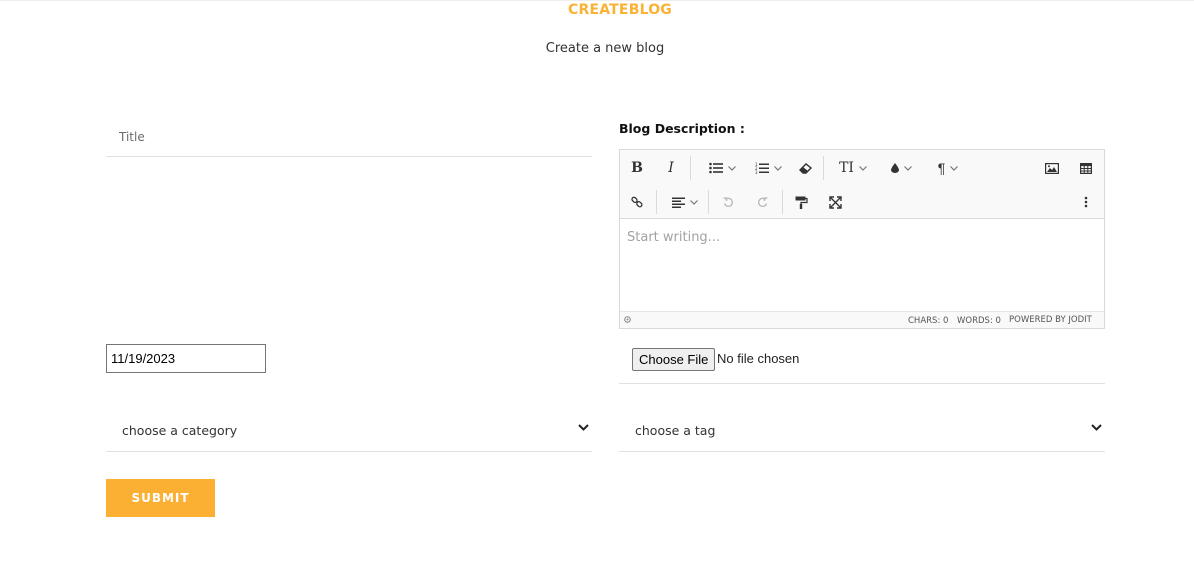 This screenshot has width=1194, height=561. Describe the element at coordinates (756, 172) in the screenshot. I see `svg-text: 3` at that location.